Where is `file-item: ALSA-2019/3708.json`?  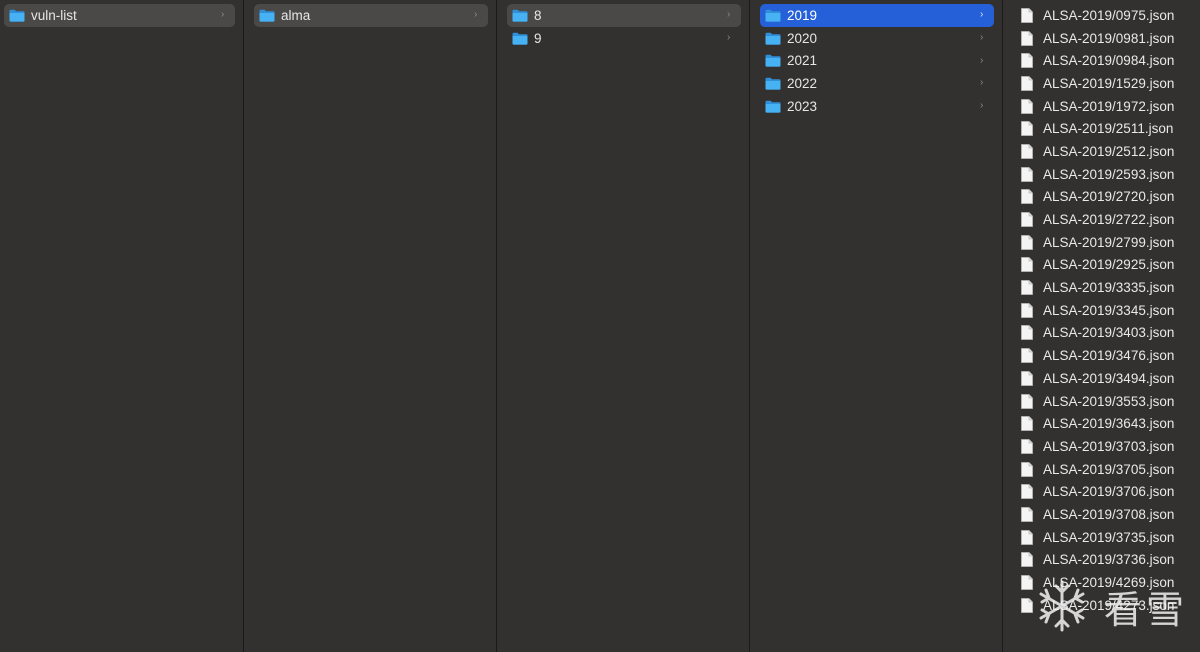 file-item: ALSA-2019/3708.json is located at coordinates (1101, 514).